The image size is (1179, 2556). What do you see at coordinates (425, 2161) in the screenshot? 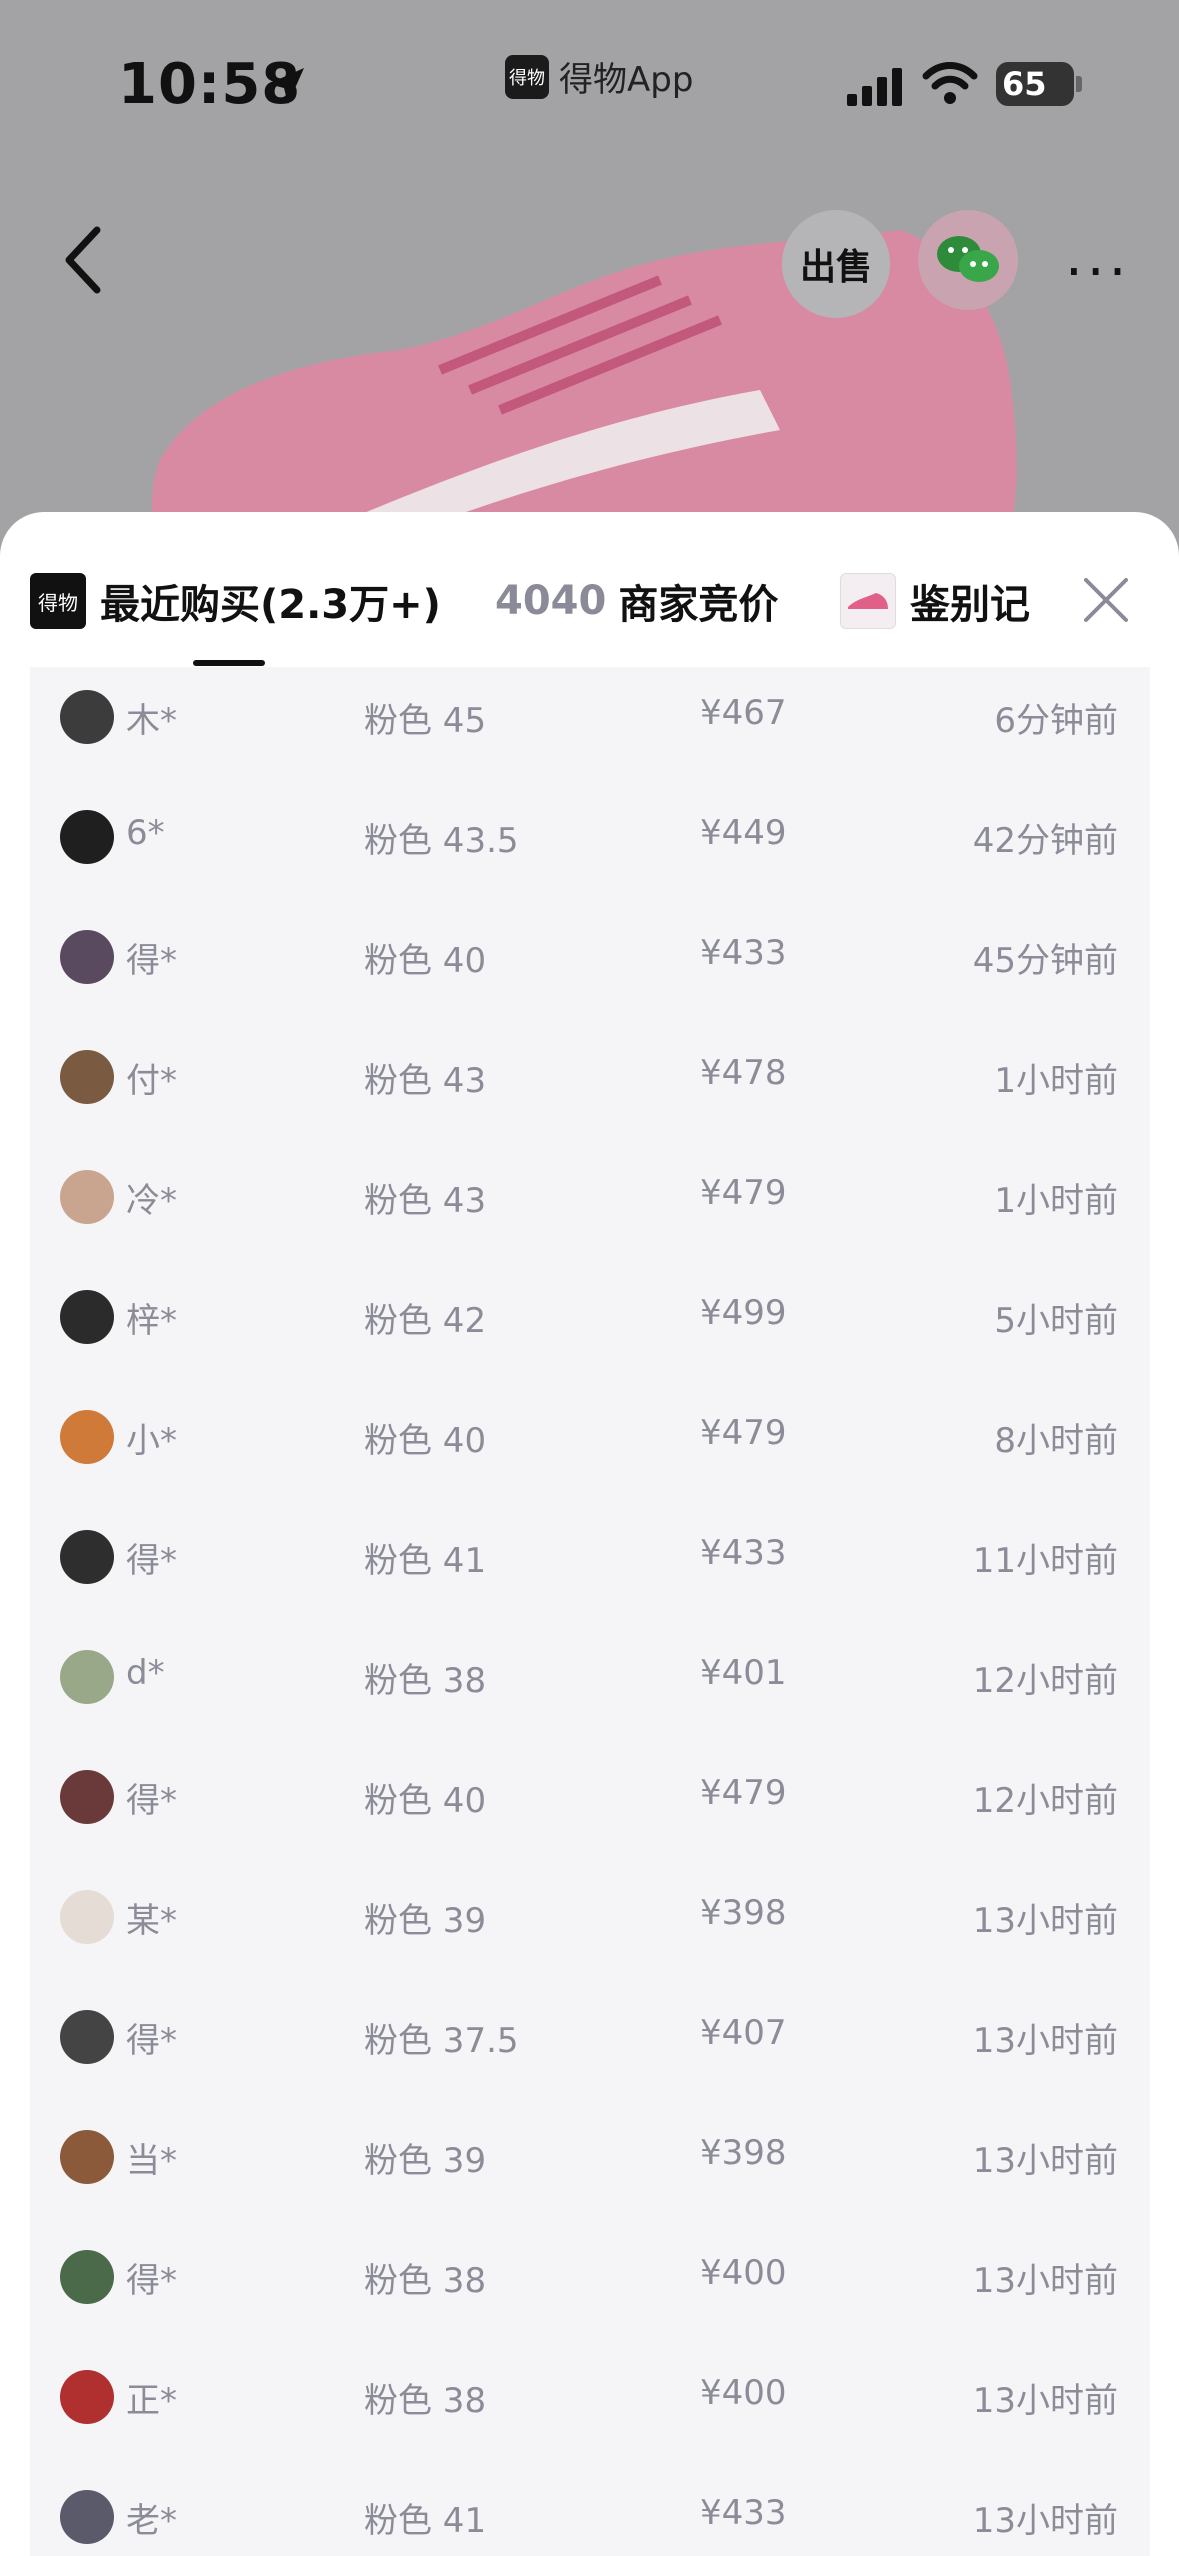
I see `purchase-spec: 粉色 39` at bounding box center [425, 2161].